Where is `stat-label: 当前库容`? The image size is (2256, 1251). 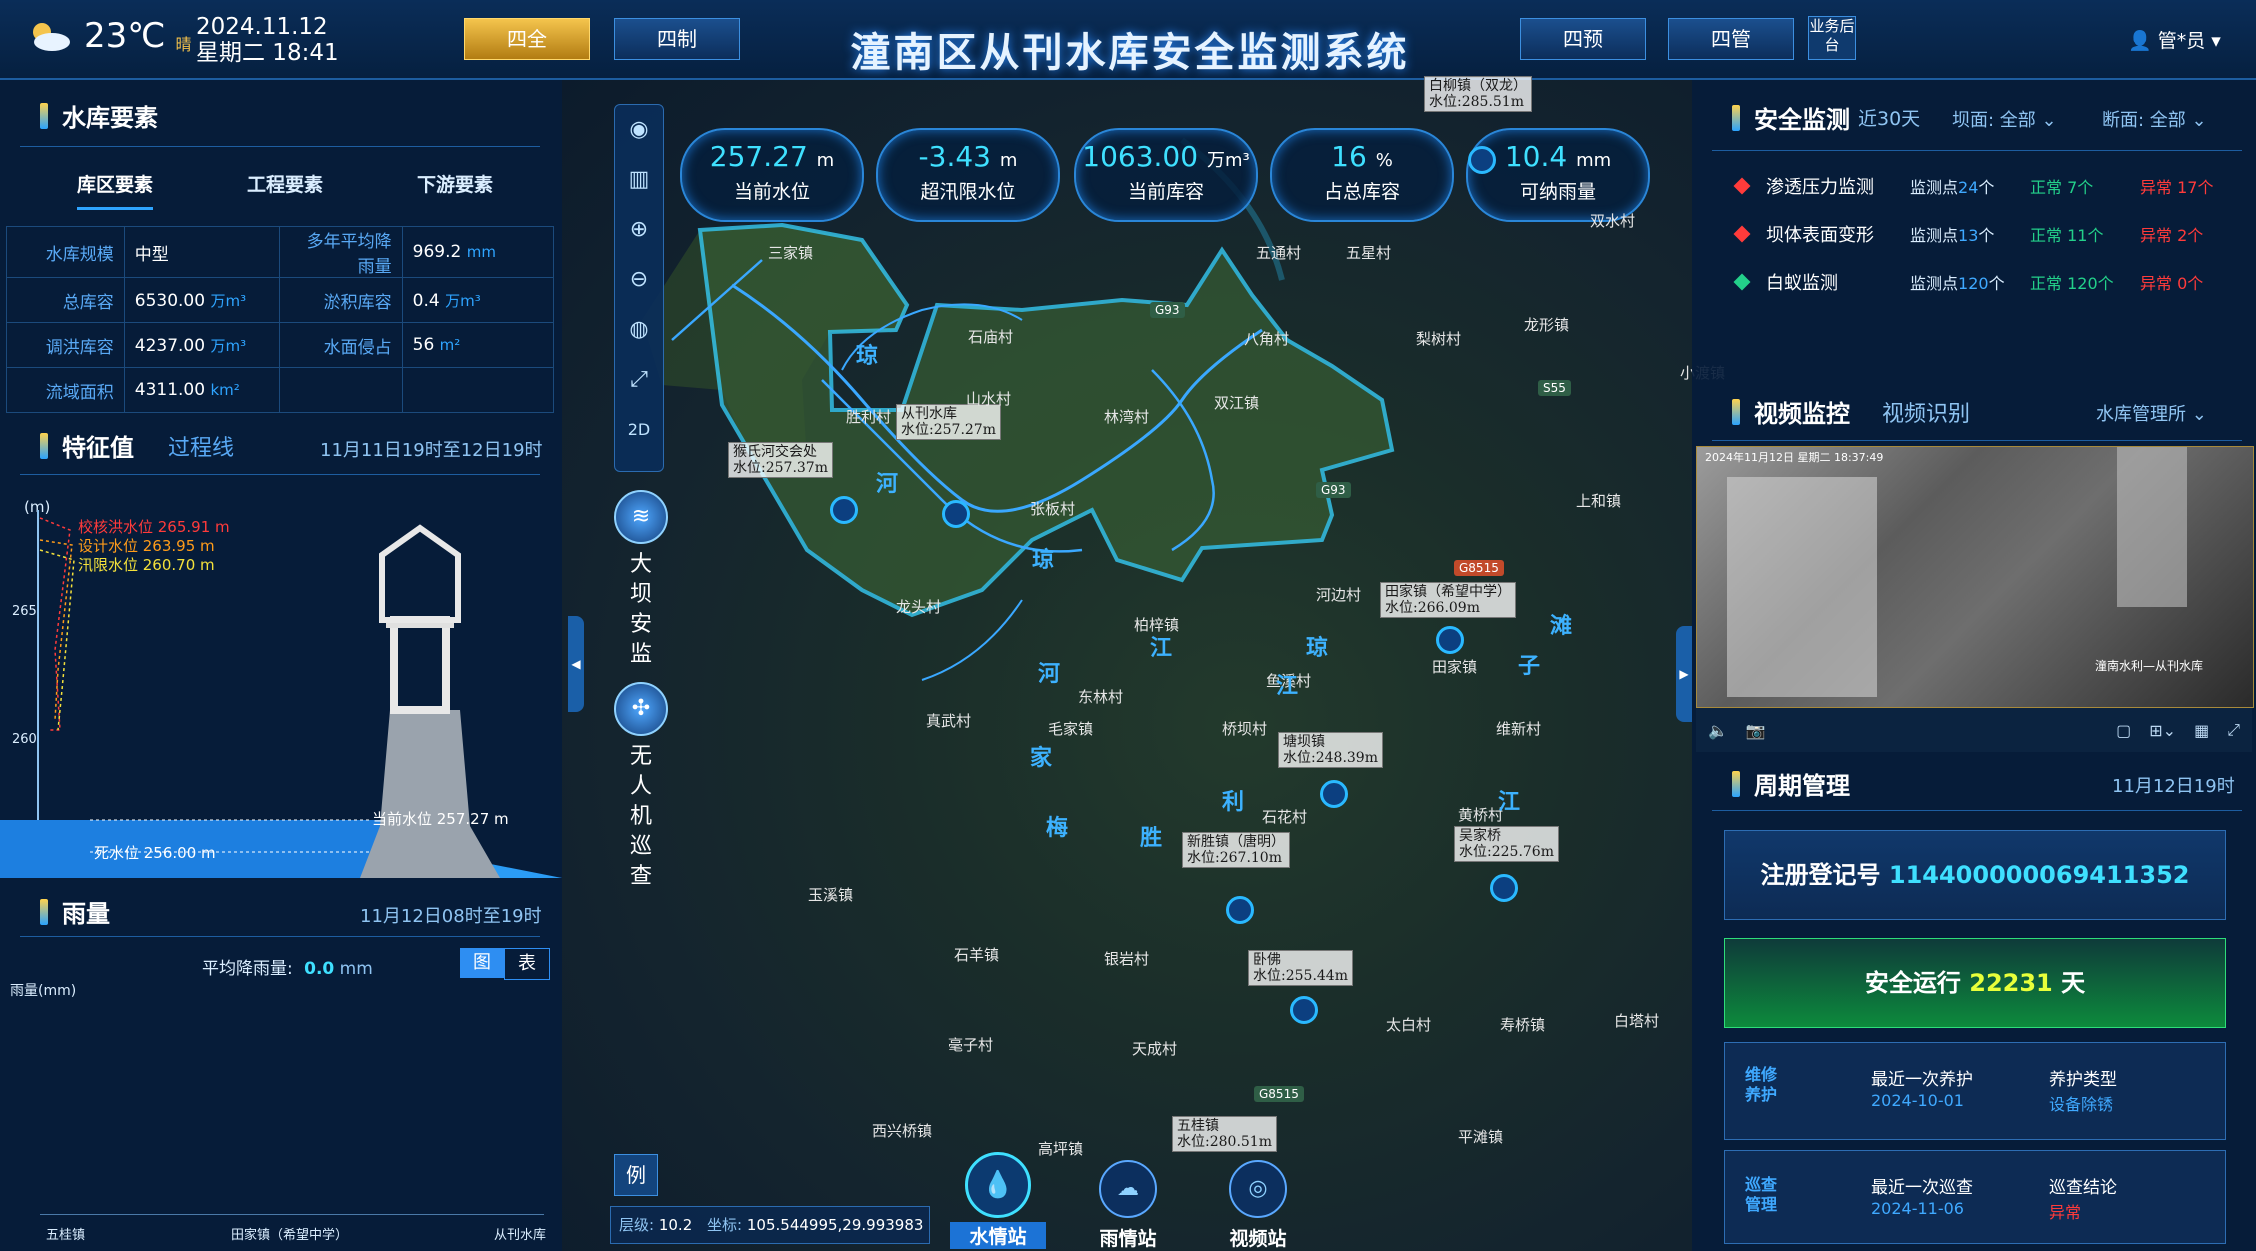
stat-label: 当前库容 is located at coordinates (1165, 192).